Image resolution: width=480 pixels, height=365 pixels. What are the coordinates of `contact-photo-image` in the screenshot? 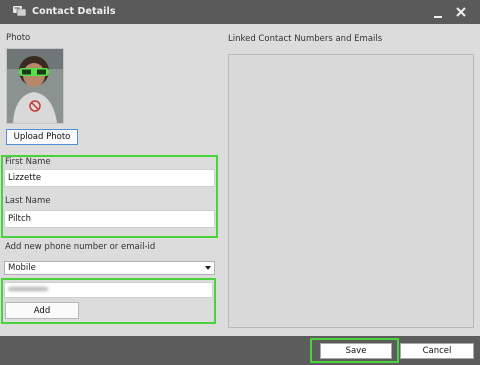 It's located at (35, 86).